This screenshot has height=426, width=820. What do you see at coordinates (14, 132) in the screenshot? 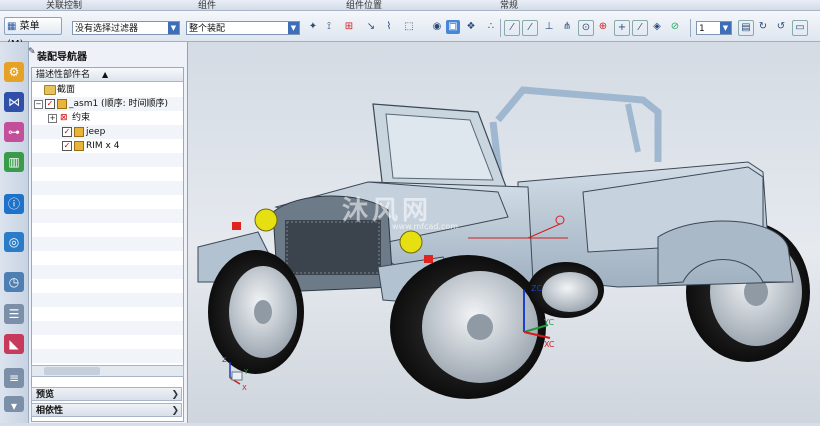
I see `part-navigator-icon: ⊶` at bounding box center [14, 132].